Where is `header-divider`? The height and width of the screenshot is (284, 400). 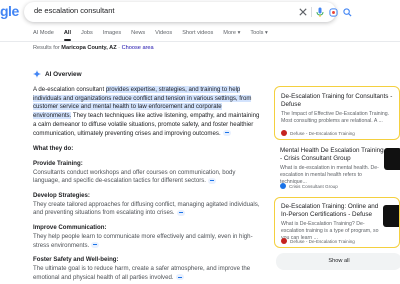 header-divider is located at coordinates (200, 41).